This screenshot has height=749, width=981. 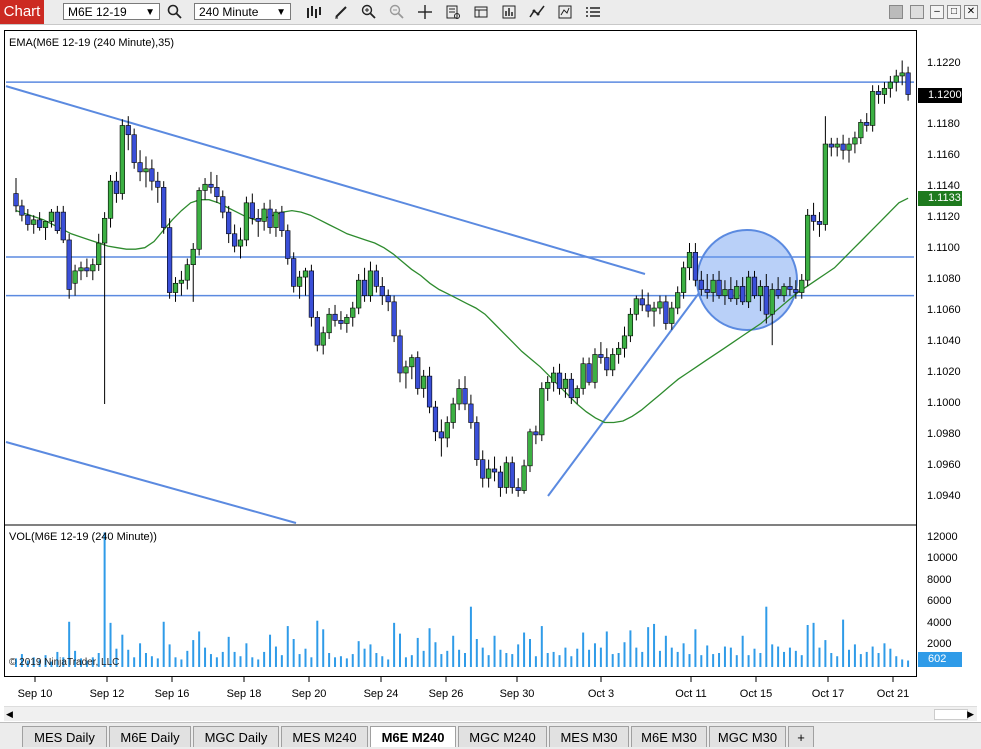 What do you see at coordinates (309, 694) in the screenshot?
I see `time-tick-label: Sep 20` at bounding box center [309, 694].